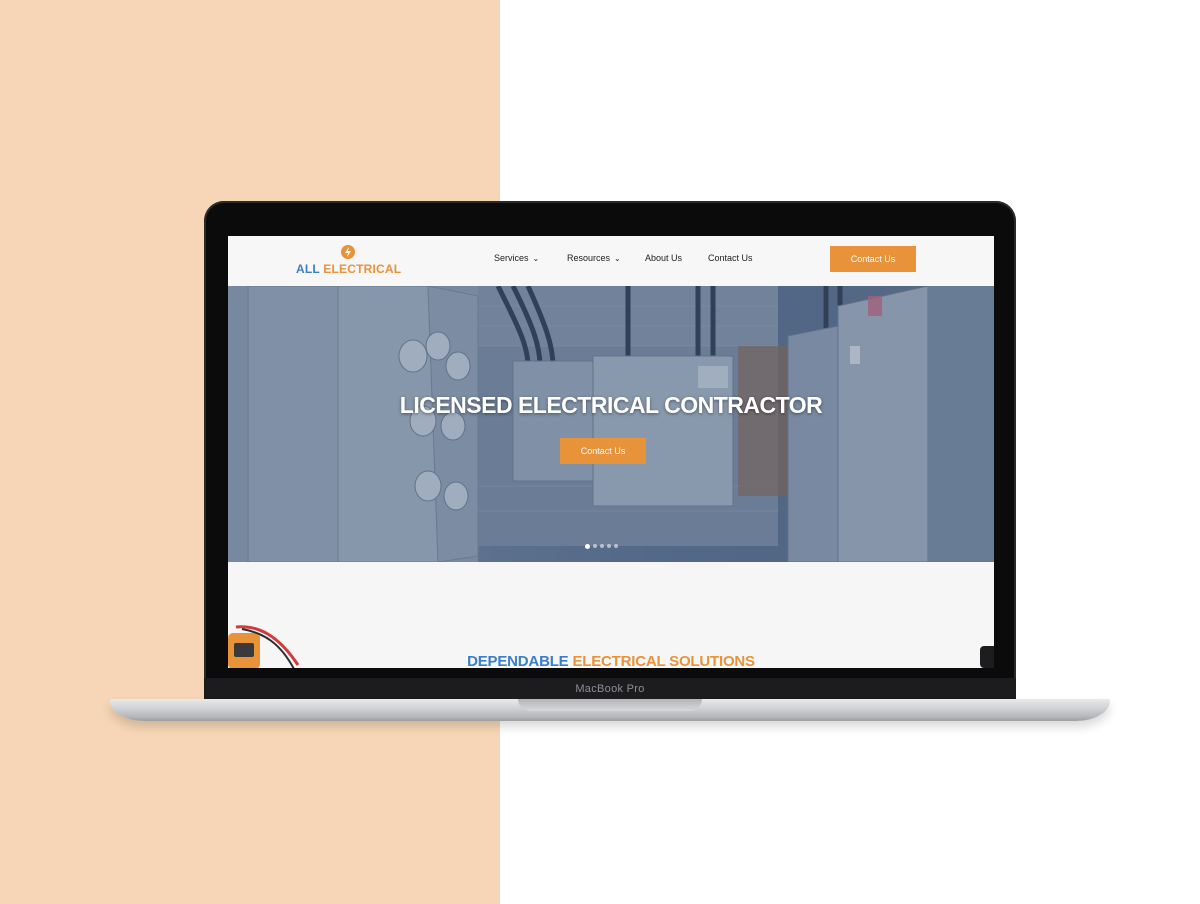 The image size is (1200, 904). I want to click on solutions-section: DEPENDABLE ELECTRICAL SOLUTIONS, so click(611, 615).